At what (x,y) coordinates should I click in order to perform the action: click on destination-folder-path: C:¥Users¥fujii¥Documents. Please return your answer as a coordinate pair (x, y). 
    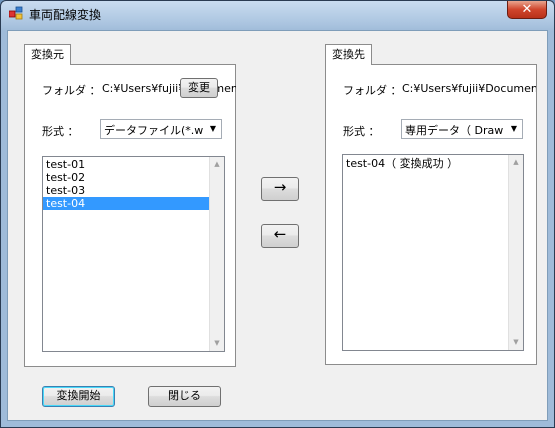
    Looking at the image, I should click on (469, 88).